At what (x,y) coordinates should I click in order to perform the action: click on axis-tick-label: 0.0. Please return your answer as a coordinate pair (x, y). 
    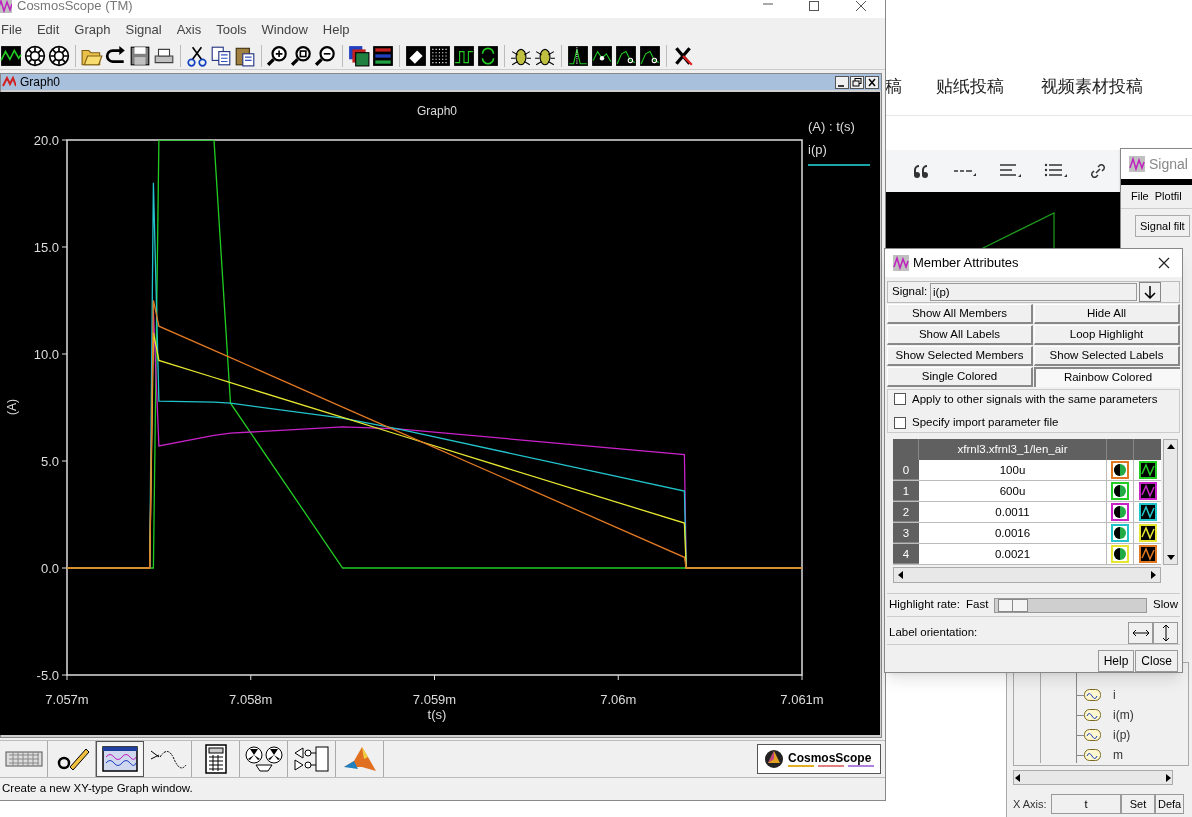
    Looking at the image, I should click on (49, 568).